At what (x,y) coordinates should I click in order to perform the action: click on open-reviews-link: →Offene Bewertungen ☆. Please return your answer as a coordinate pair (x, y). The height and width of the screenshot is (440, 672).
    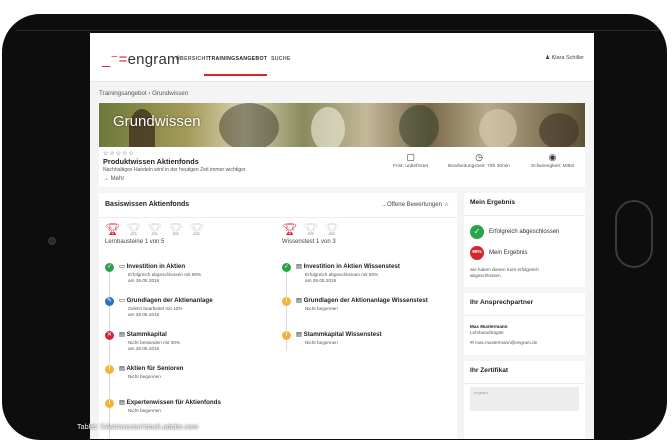
    Looking at the image, I should click on (415, 204).